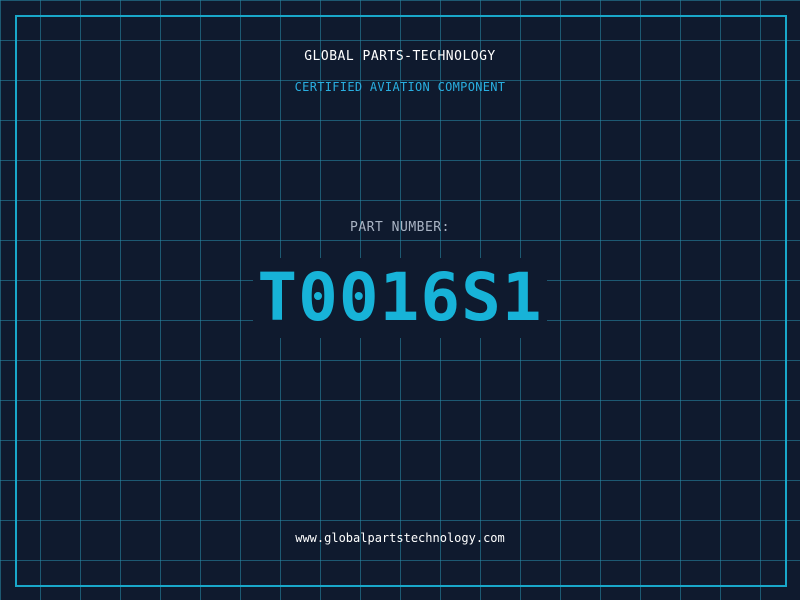  Describe the element at coordinates (400, 227) in the screenshot. I see `part-number-label: PART NUMBER:` at that location.